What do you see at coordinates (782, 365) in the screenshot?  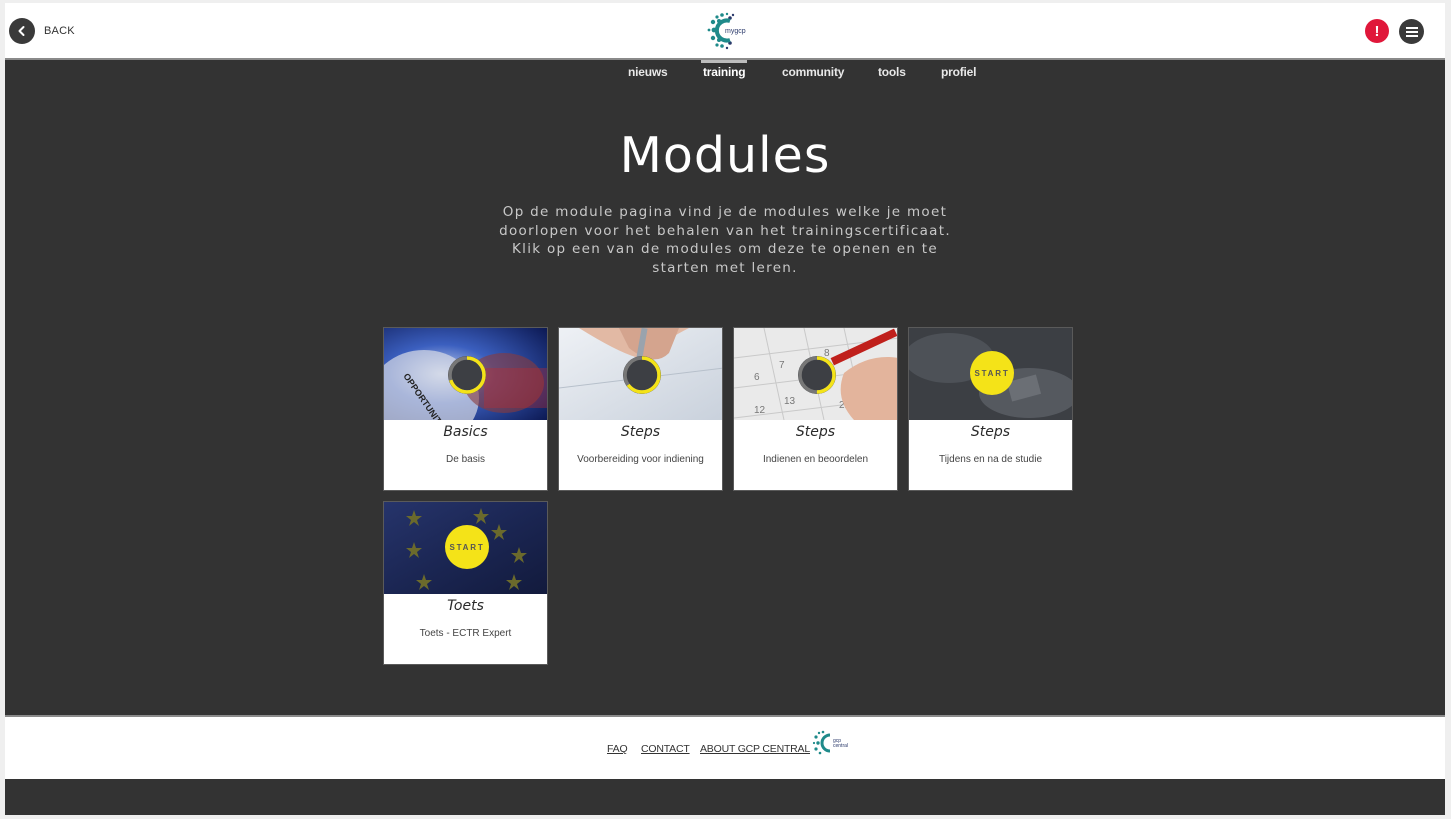 I see `svg-text: 7` at bounding box center [782, 365].